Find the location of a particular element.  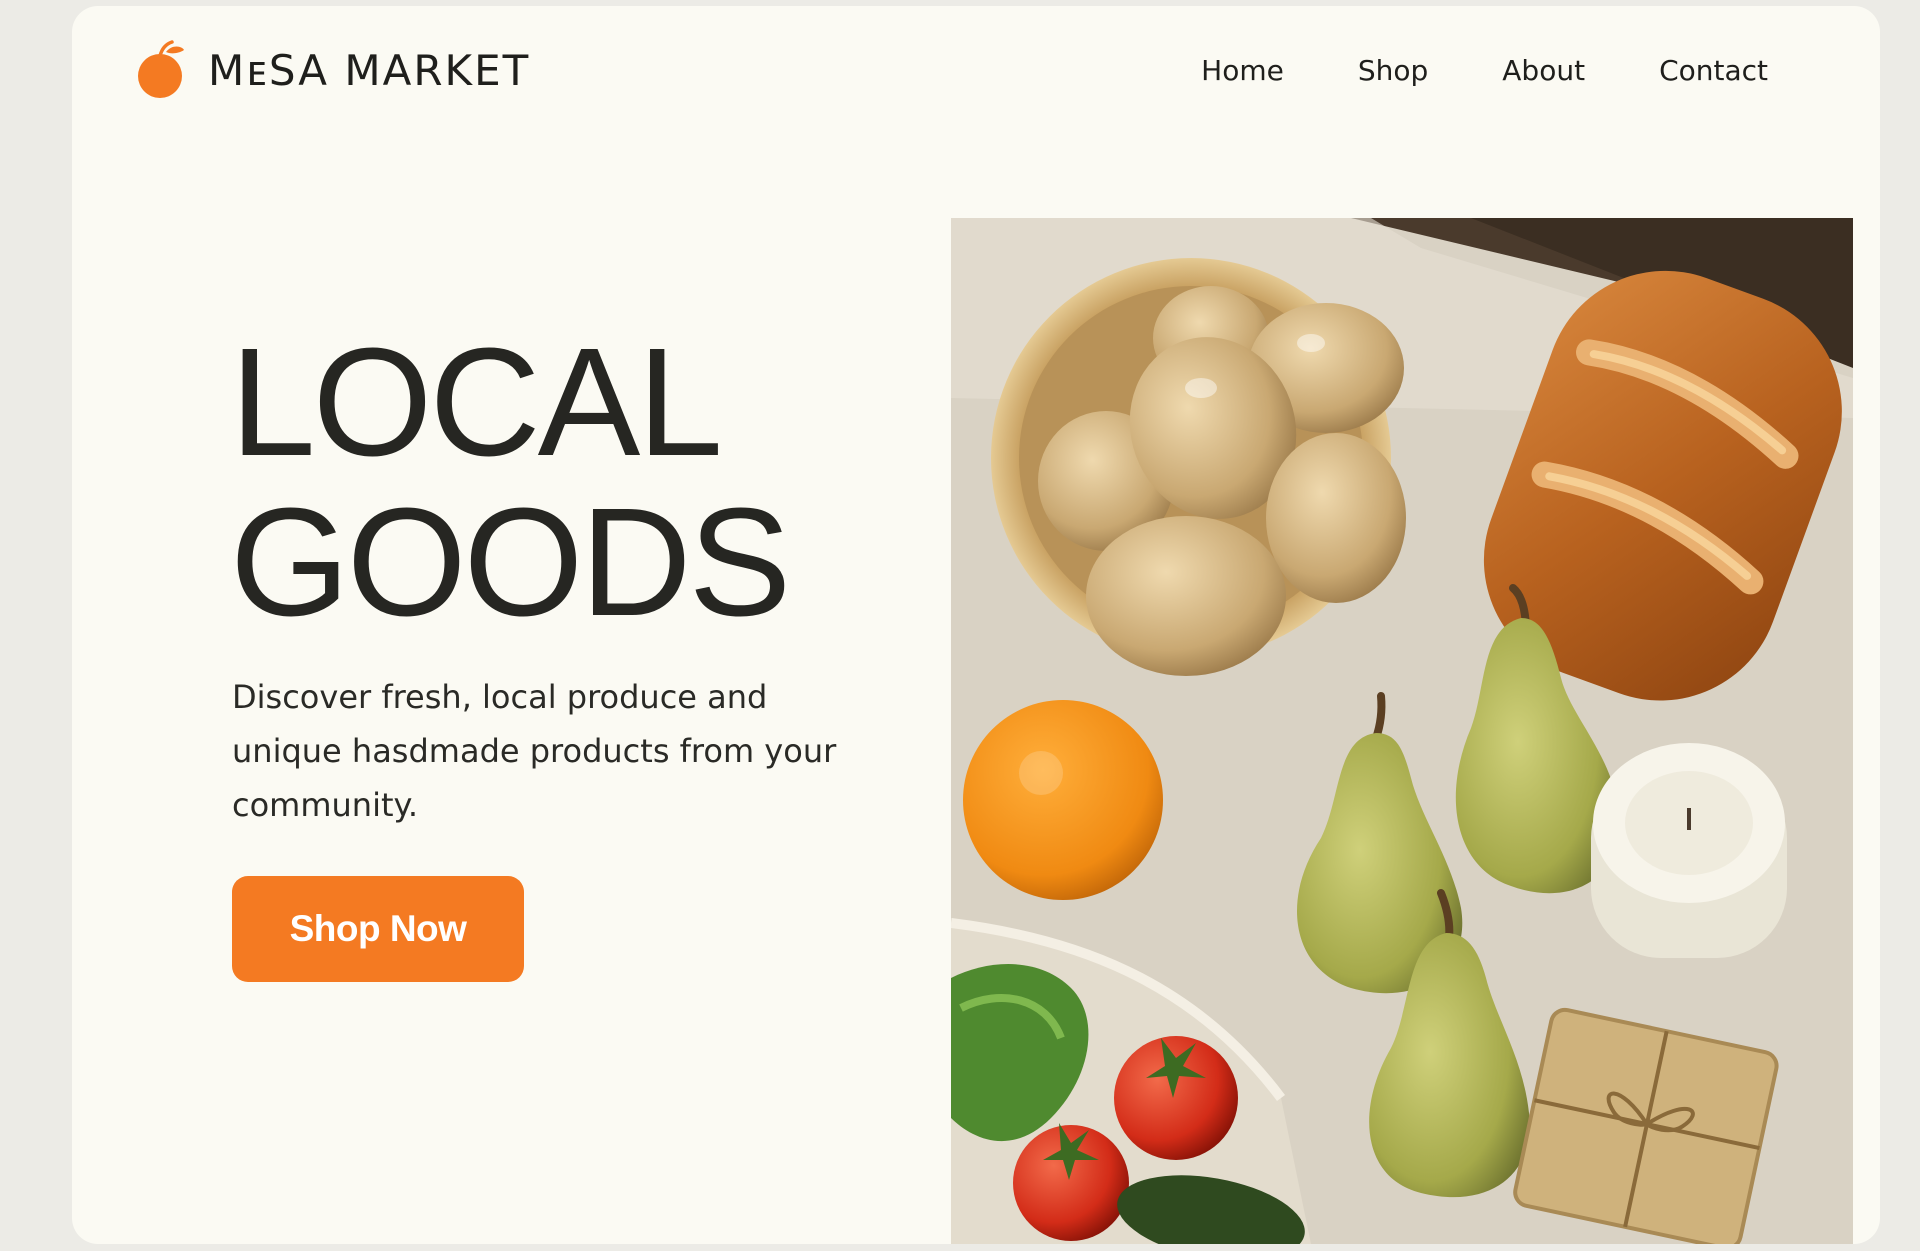

brand-logo: MᴇSA MARKET is located at coordinates (333, 70).